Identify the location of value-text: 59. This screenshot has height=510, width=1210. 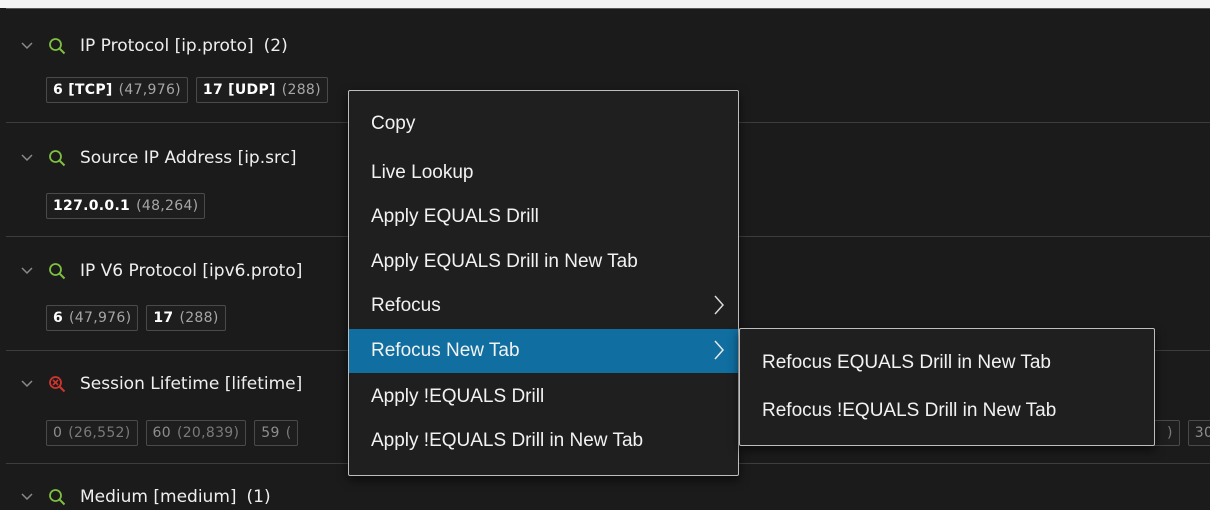
(270, 433).